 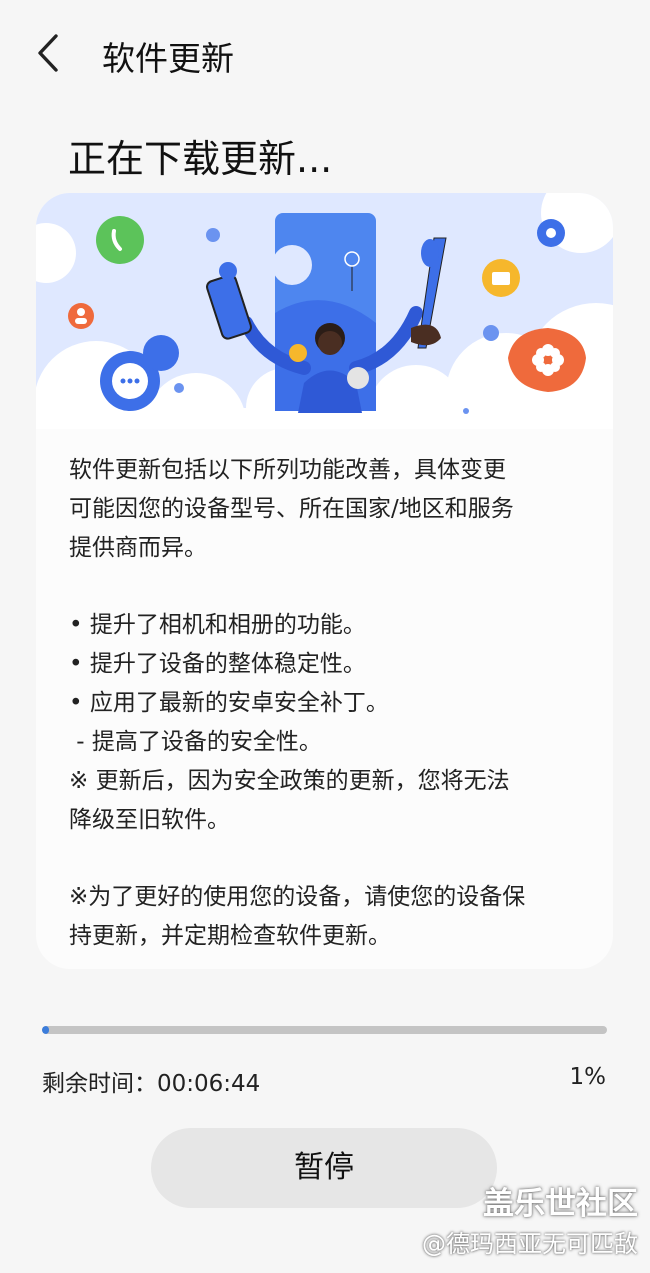 I want to click on user-icon, so click(x=81, y=316).